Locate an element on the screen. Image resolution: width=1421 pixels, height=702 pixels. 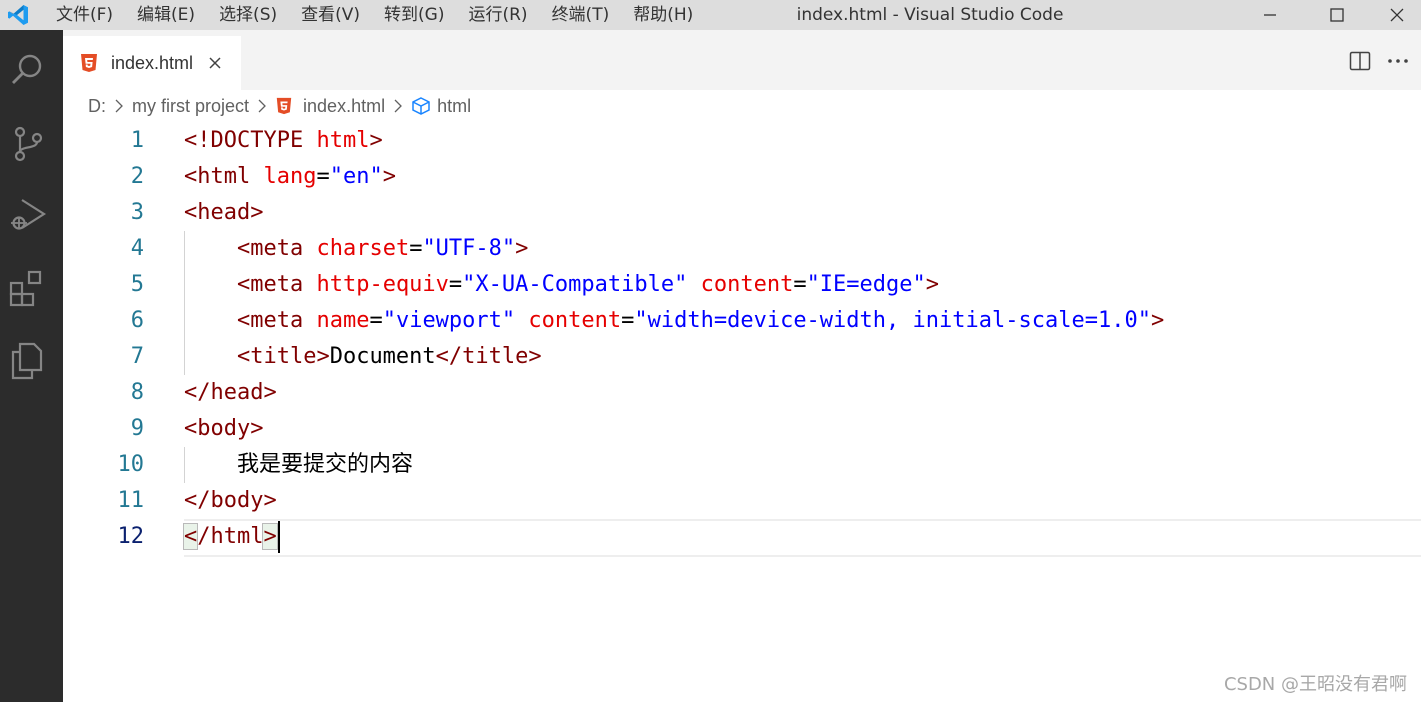
current-line-highlight is located at coordinates (802, 538).